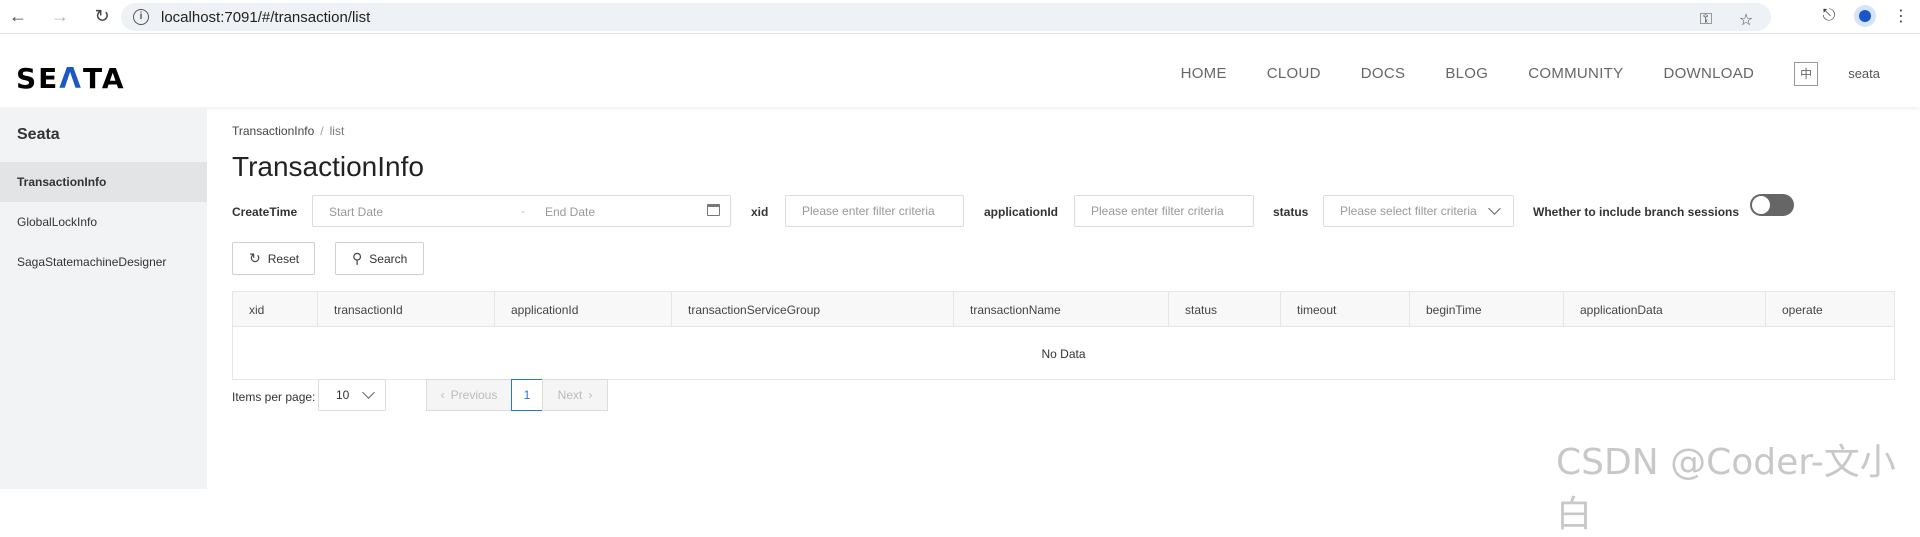 Image resolution: width=1920 pixels, height=537 pixels. I want to click on chevron-right-icon: ›, so click(590, 395).